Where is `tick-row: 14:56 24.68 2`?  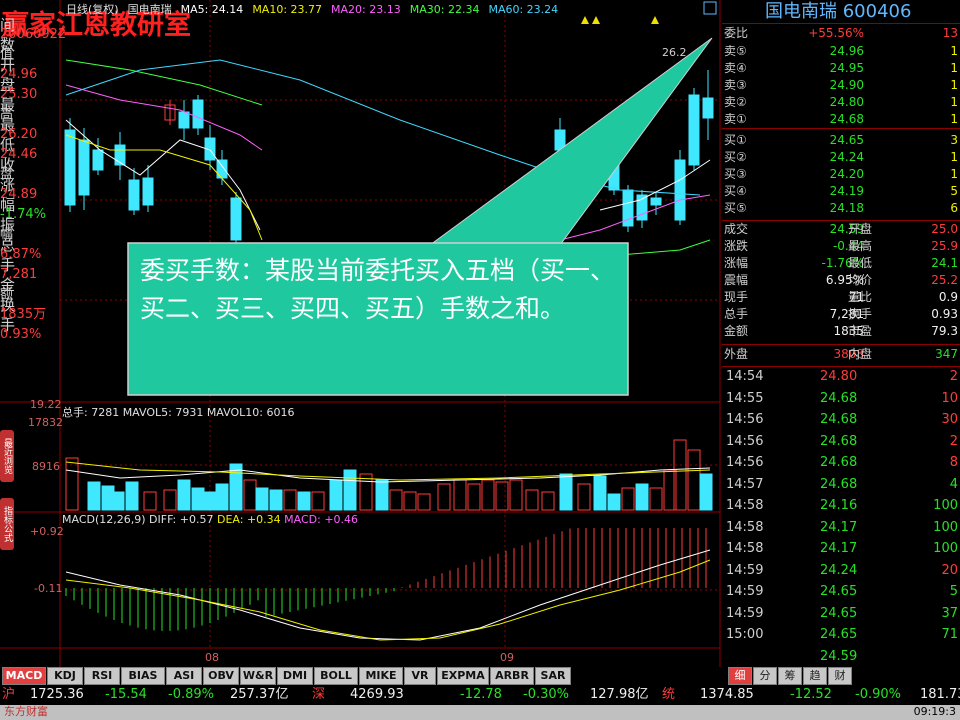 tick-row: 14:56 24.68 2 is located at coordinates (841, 445).